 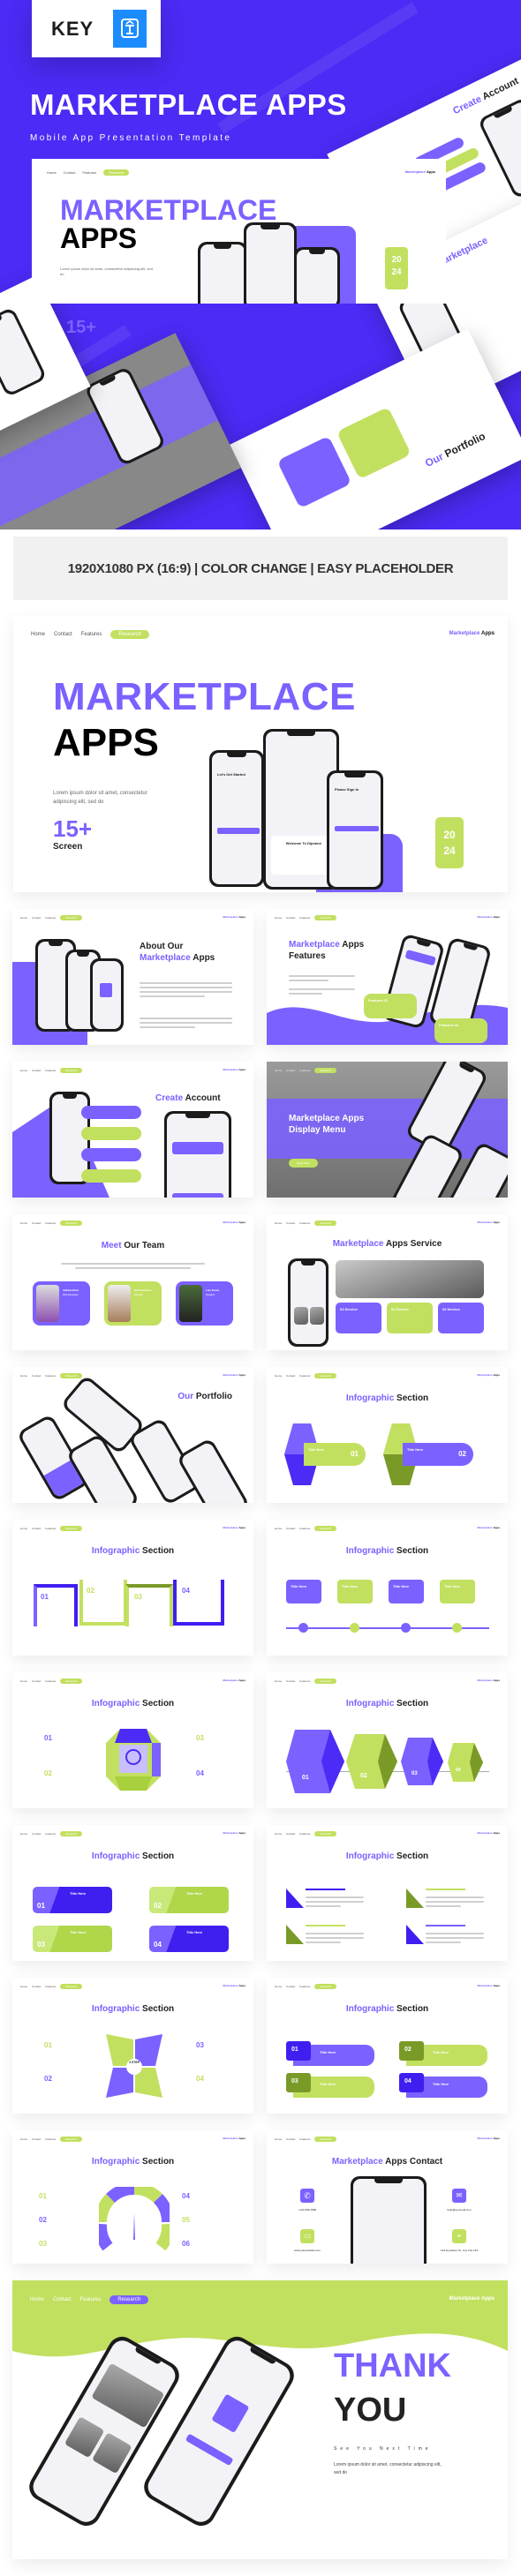 What do you see at coordinates (303, 1163) in the screenshot?
I see `read-more-button: Read More` at bounding box center [303, 1163].